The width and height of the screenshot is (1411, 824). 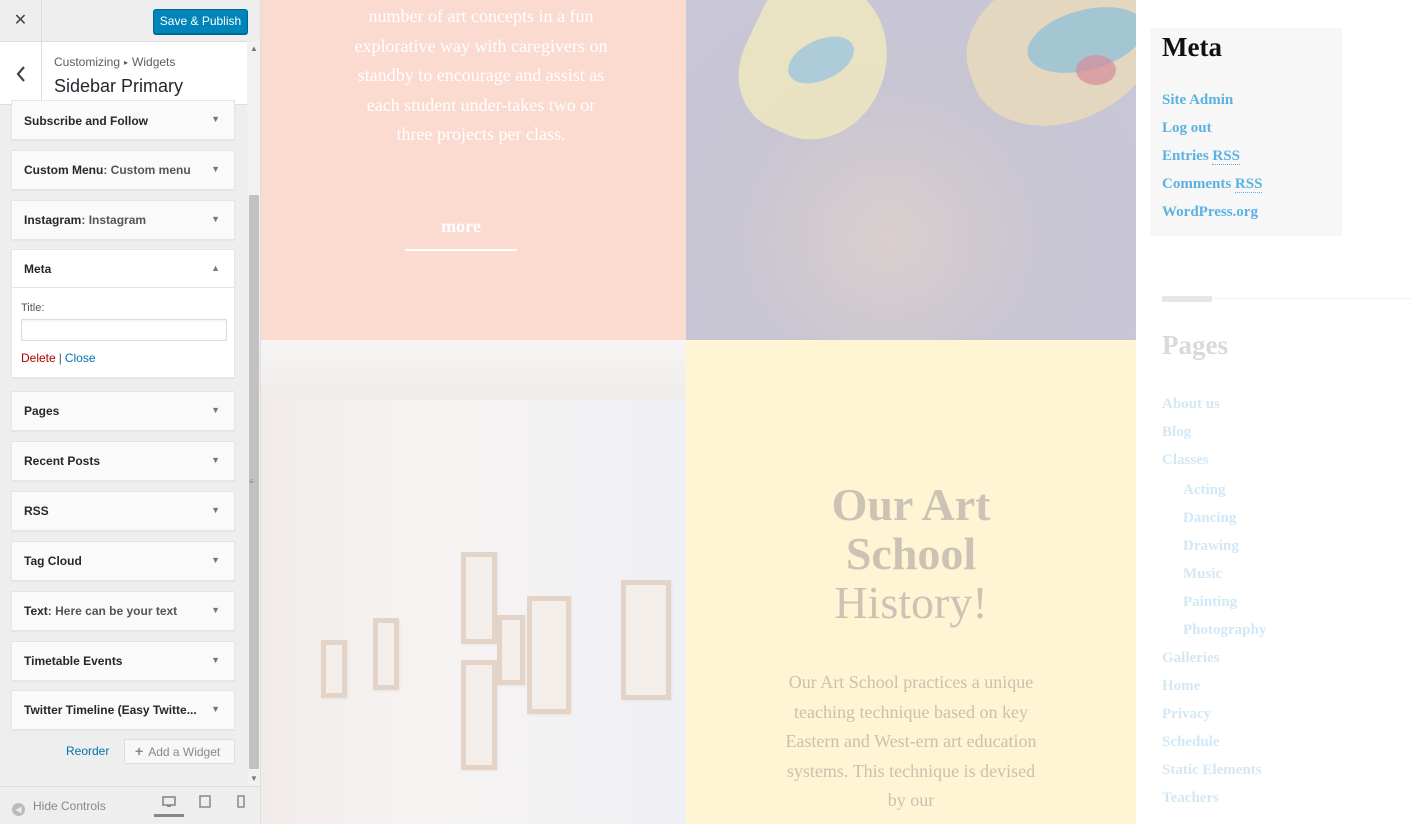 What do you see at coordinates (169, 801) in the screenshot?
I see `desktop-icon` at bounding box center [169, 801].